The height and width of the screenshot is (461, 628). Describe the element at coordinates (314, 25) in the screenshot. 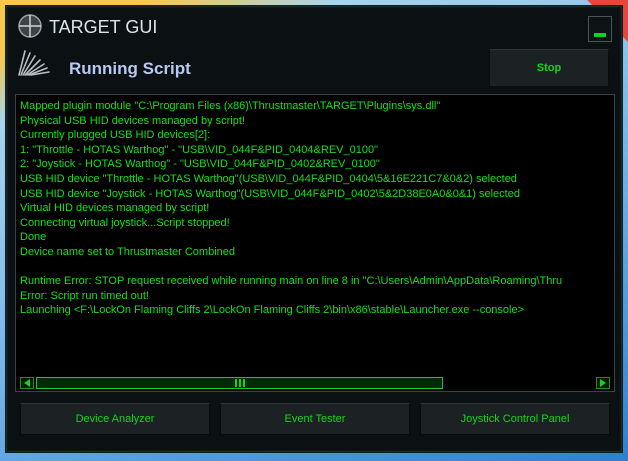

I see `title-bar: TARGET GUI` at that location.